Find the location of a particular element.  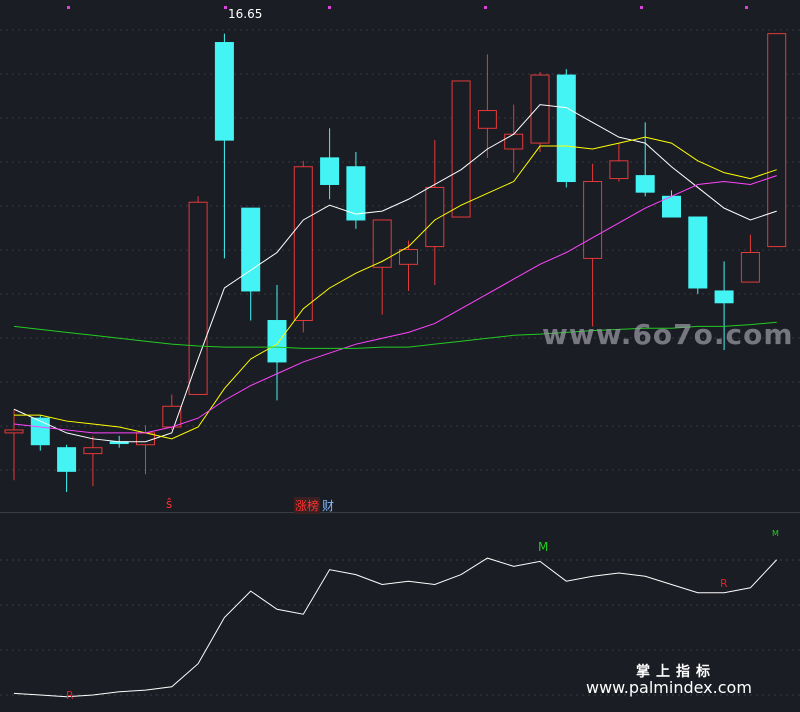

watermark-palmindex: www.palmindex.com is located at coordinates (669, 687).